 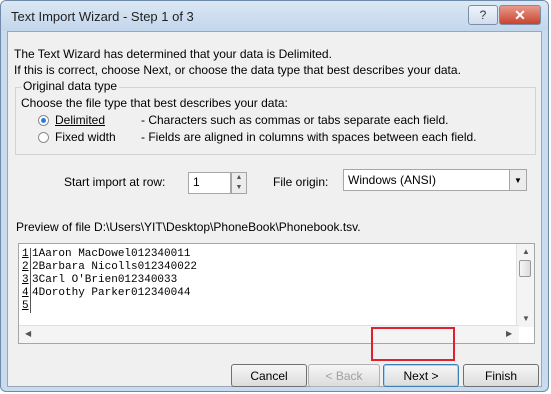 What do you see at coordinates (196, 182) in the screenshot?
I see `start-import-row-value: 1` at bounding box center [196, 182].